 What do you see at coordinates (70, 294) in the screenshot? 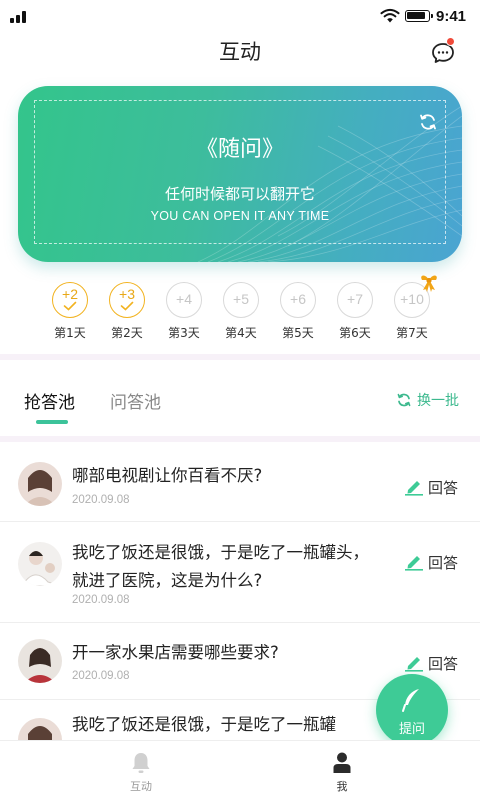
I see `checkin-points: +2` at bounding box center [70, 294].